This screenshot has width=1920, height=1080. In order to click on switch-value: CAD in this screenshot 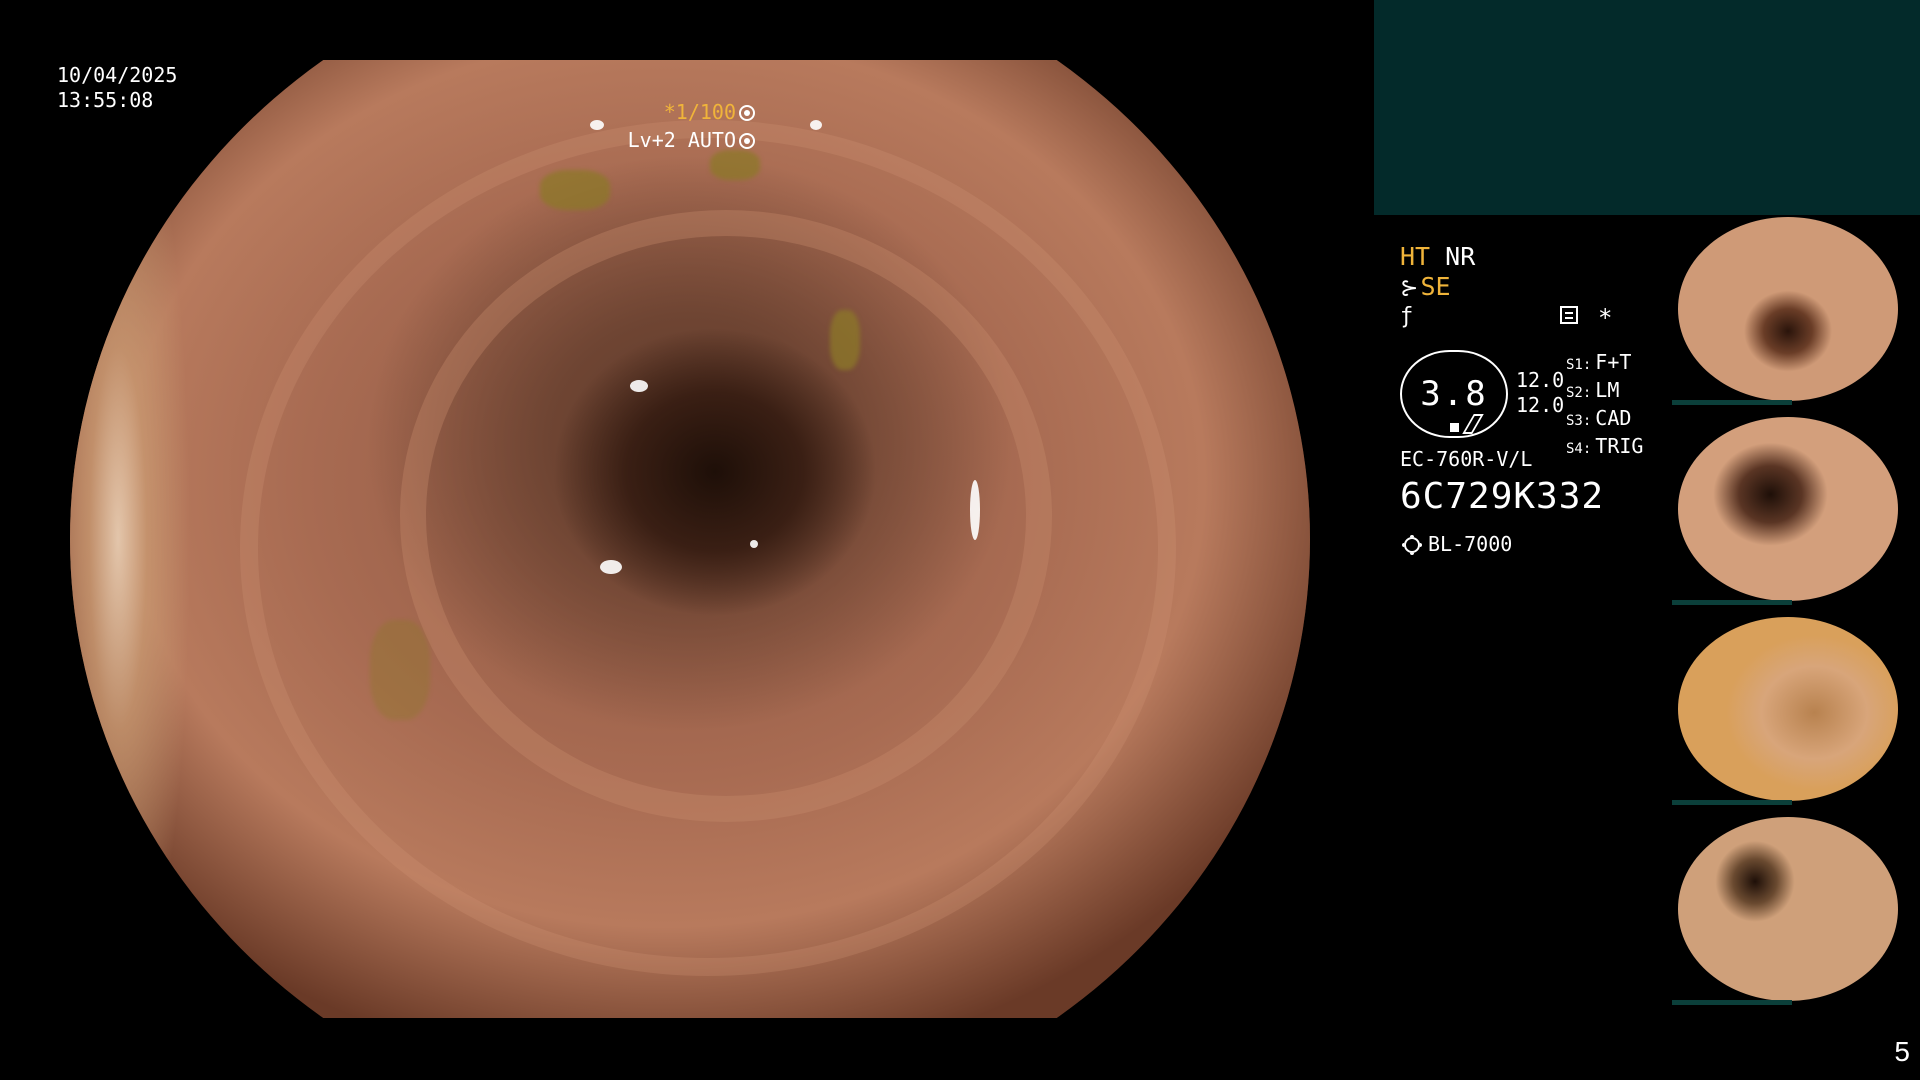, I will do `click(1613, 418)`.